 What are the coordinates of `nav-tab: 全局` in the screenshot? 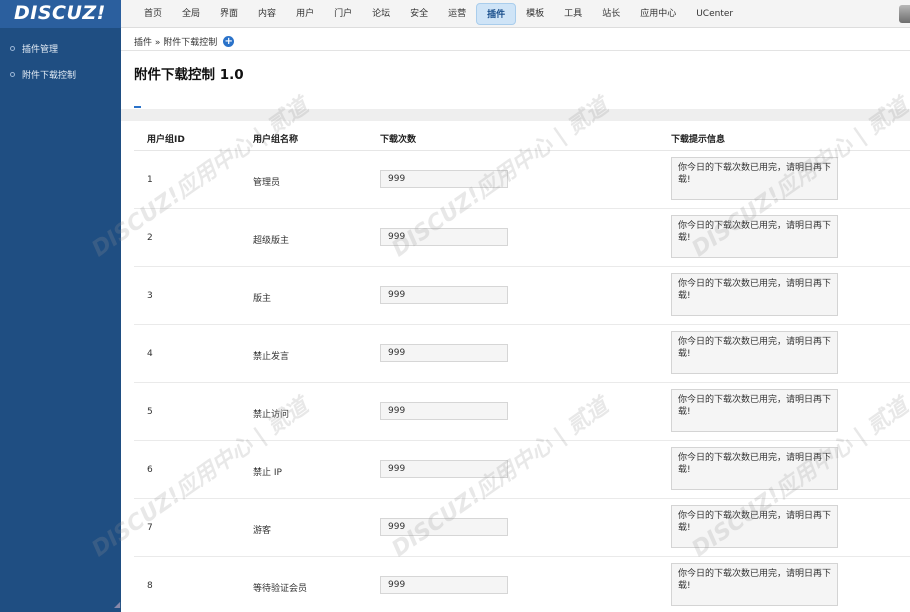 It's located at (191, 14).